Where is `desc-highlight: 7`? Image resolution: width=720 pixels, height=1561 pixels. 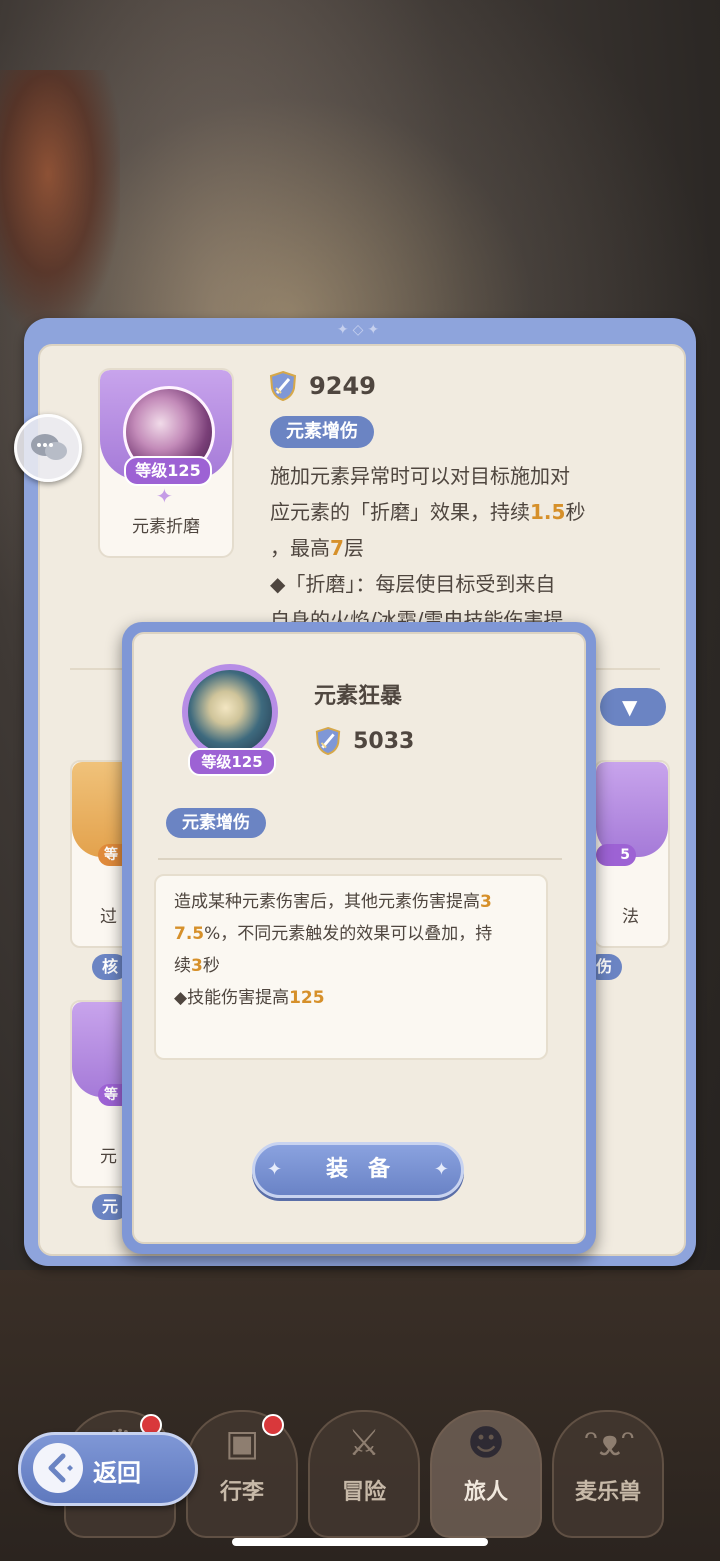
desc-highlight: 7 is located at coordinates (337, 548).